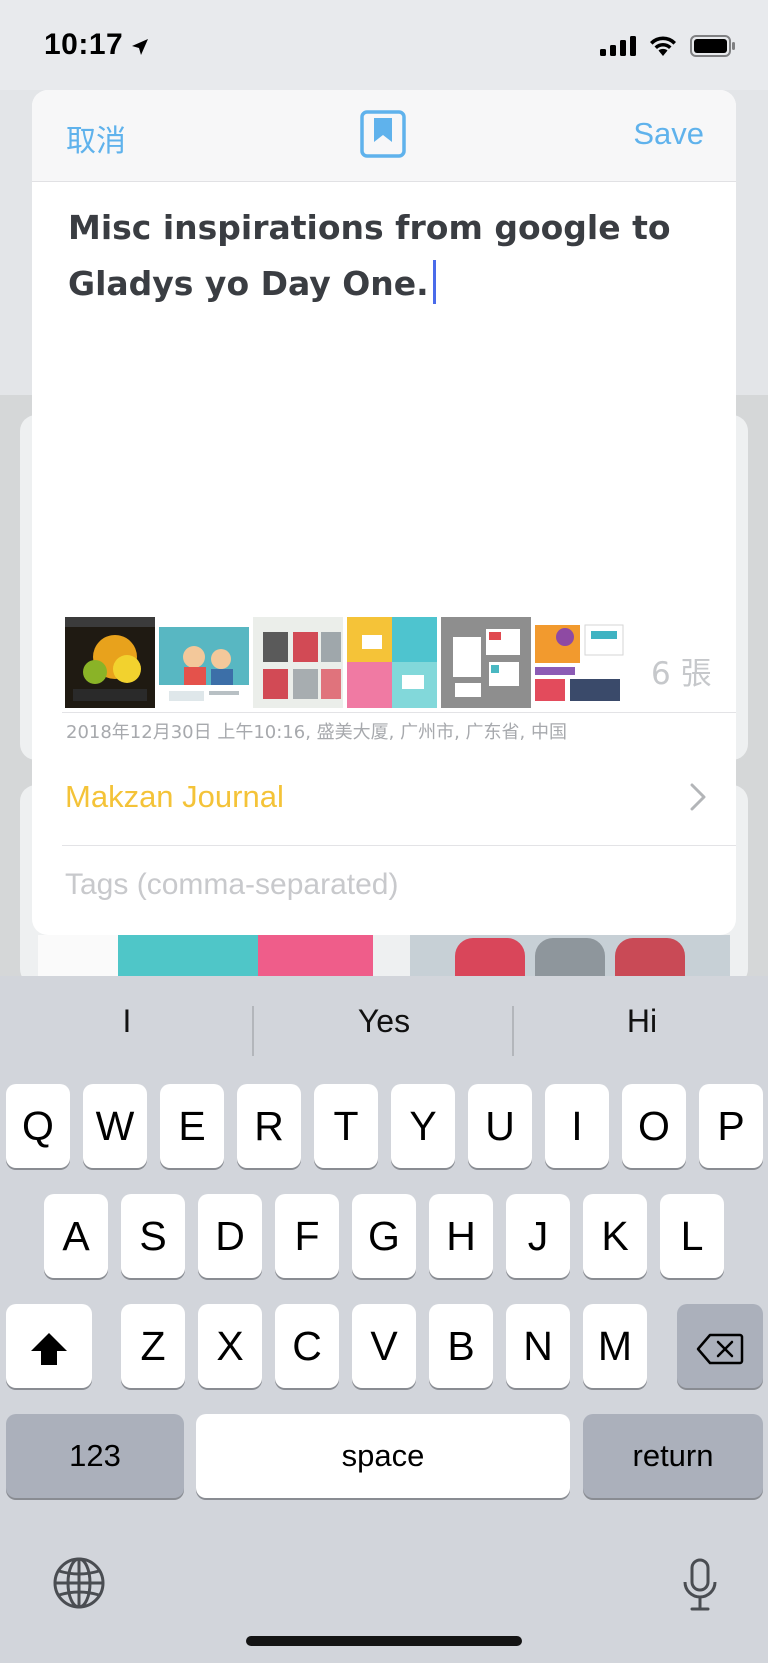 The height and width of the screenshot is (1663, 768). Describe the element at coordinates (538, 1346) in the screenshot. I see `key-n: N` at that location.